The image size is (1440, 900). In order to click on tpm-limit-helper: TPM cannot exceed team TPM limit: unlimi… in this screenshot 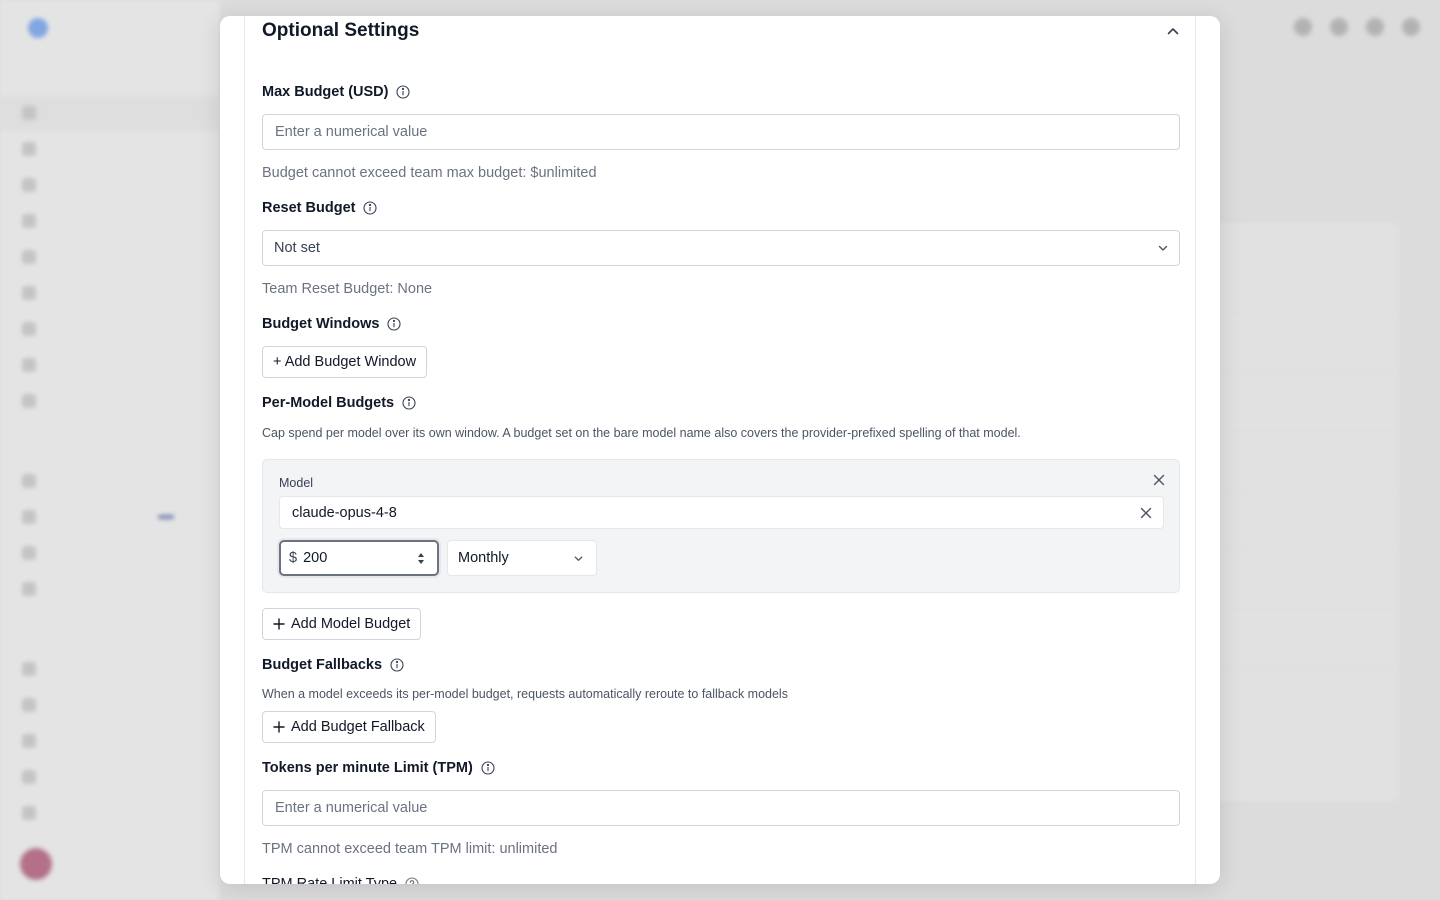, I will do `click(410, 849)`.